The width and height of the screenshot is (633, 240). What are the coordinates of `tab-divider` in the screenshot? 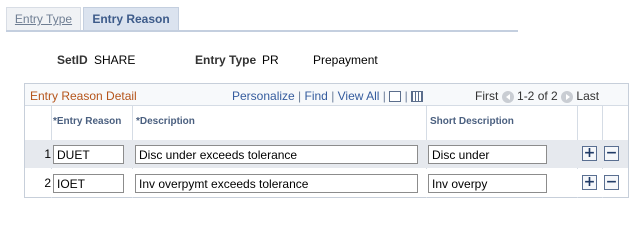 It's located at (262, 31).